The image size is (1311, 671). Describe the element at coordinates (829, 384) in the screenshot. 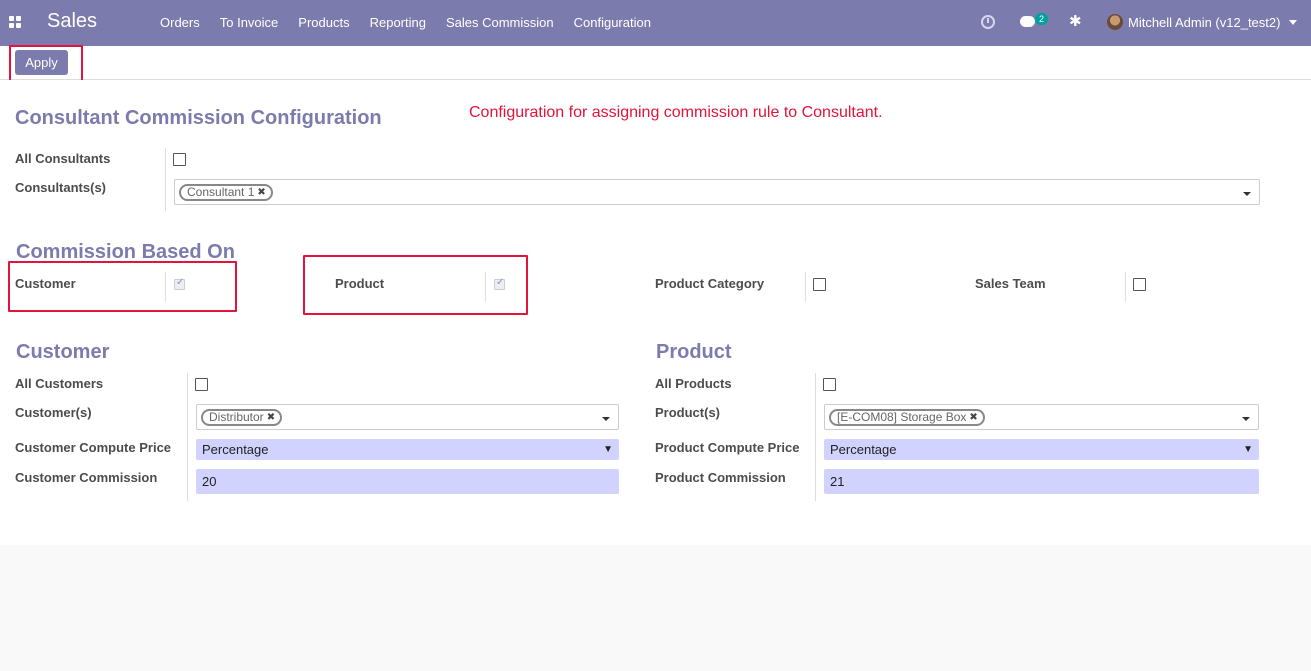

I see `all-products-checkbox` at that location.